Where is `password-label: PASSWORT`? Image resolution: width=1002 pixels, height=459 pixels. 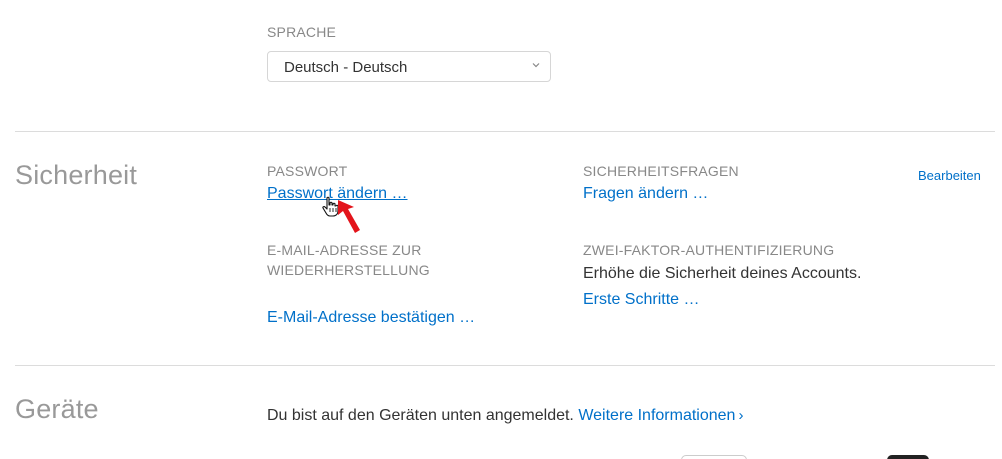
password-label: PASSWORT is located at coordinates (307, 171).